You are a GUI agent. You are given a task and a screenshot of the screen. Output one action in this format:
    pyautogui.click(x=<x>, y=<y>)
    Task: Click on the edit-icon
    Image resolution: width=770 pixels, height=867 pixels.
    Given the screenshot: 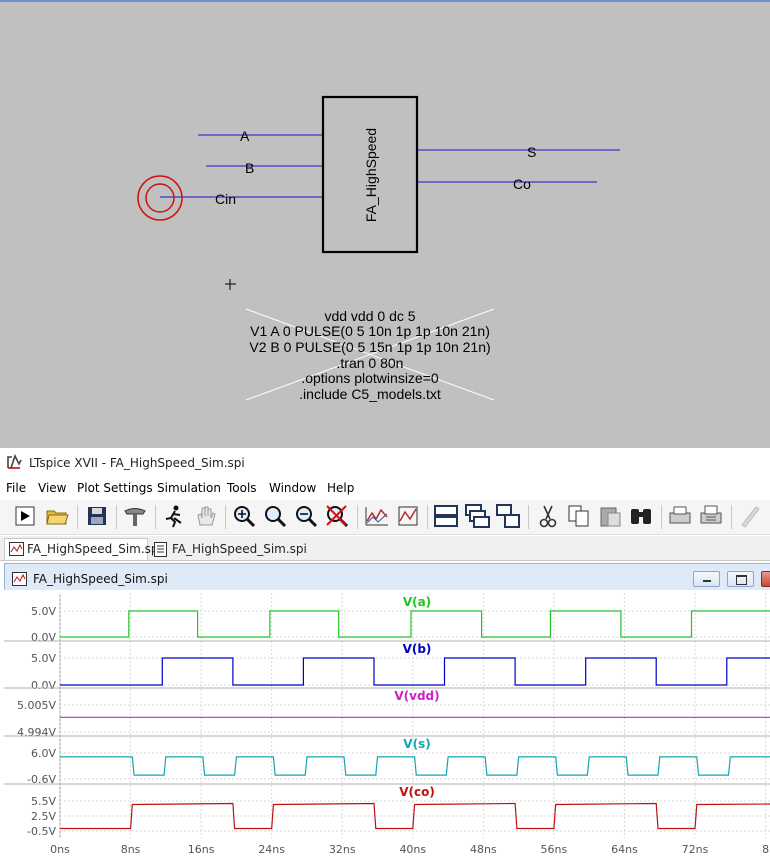 What is the action you would take?
    pyautogui.click(x=750, y=516)
    